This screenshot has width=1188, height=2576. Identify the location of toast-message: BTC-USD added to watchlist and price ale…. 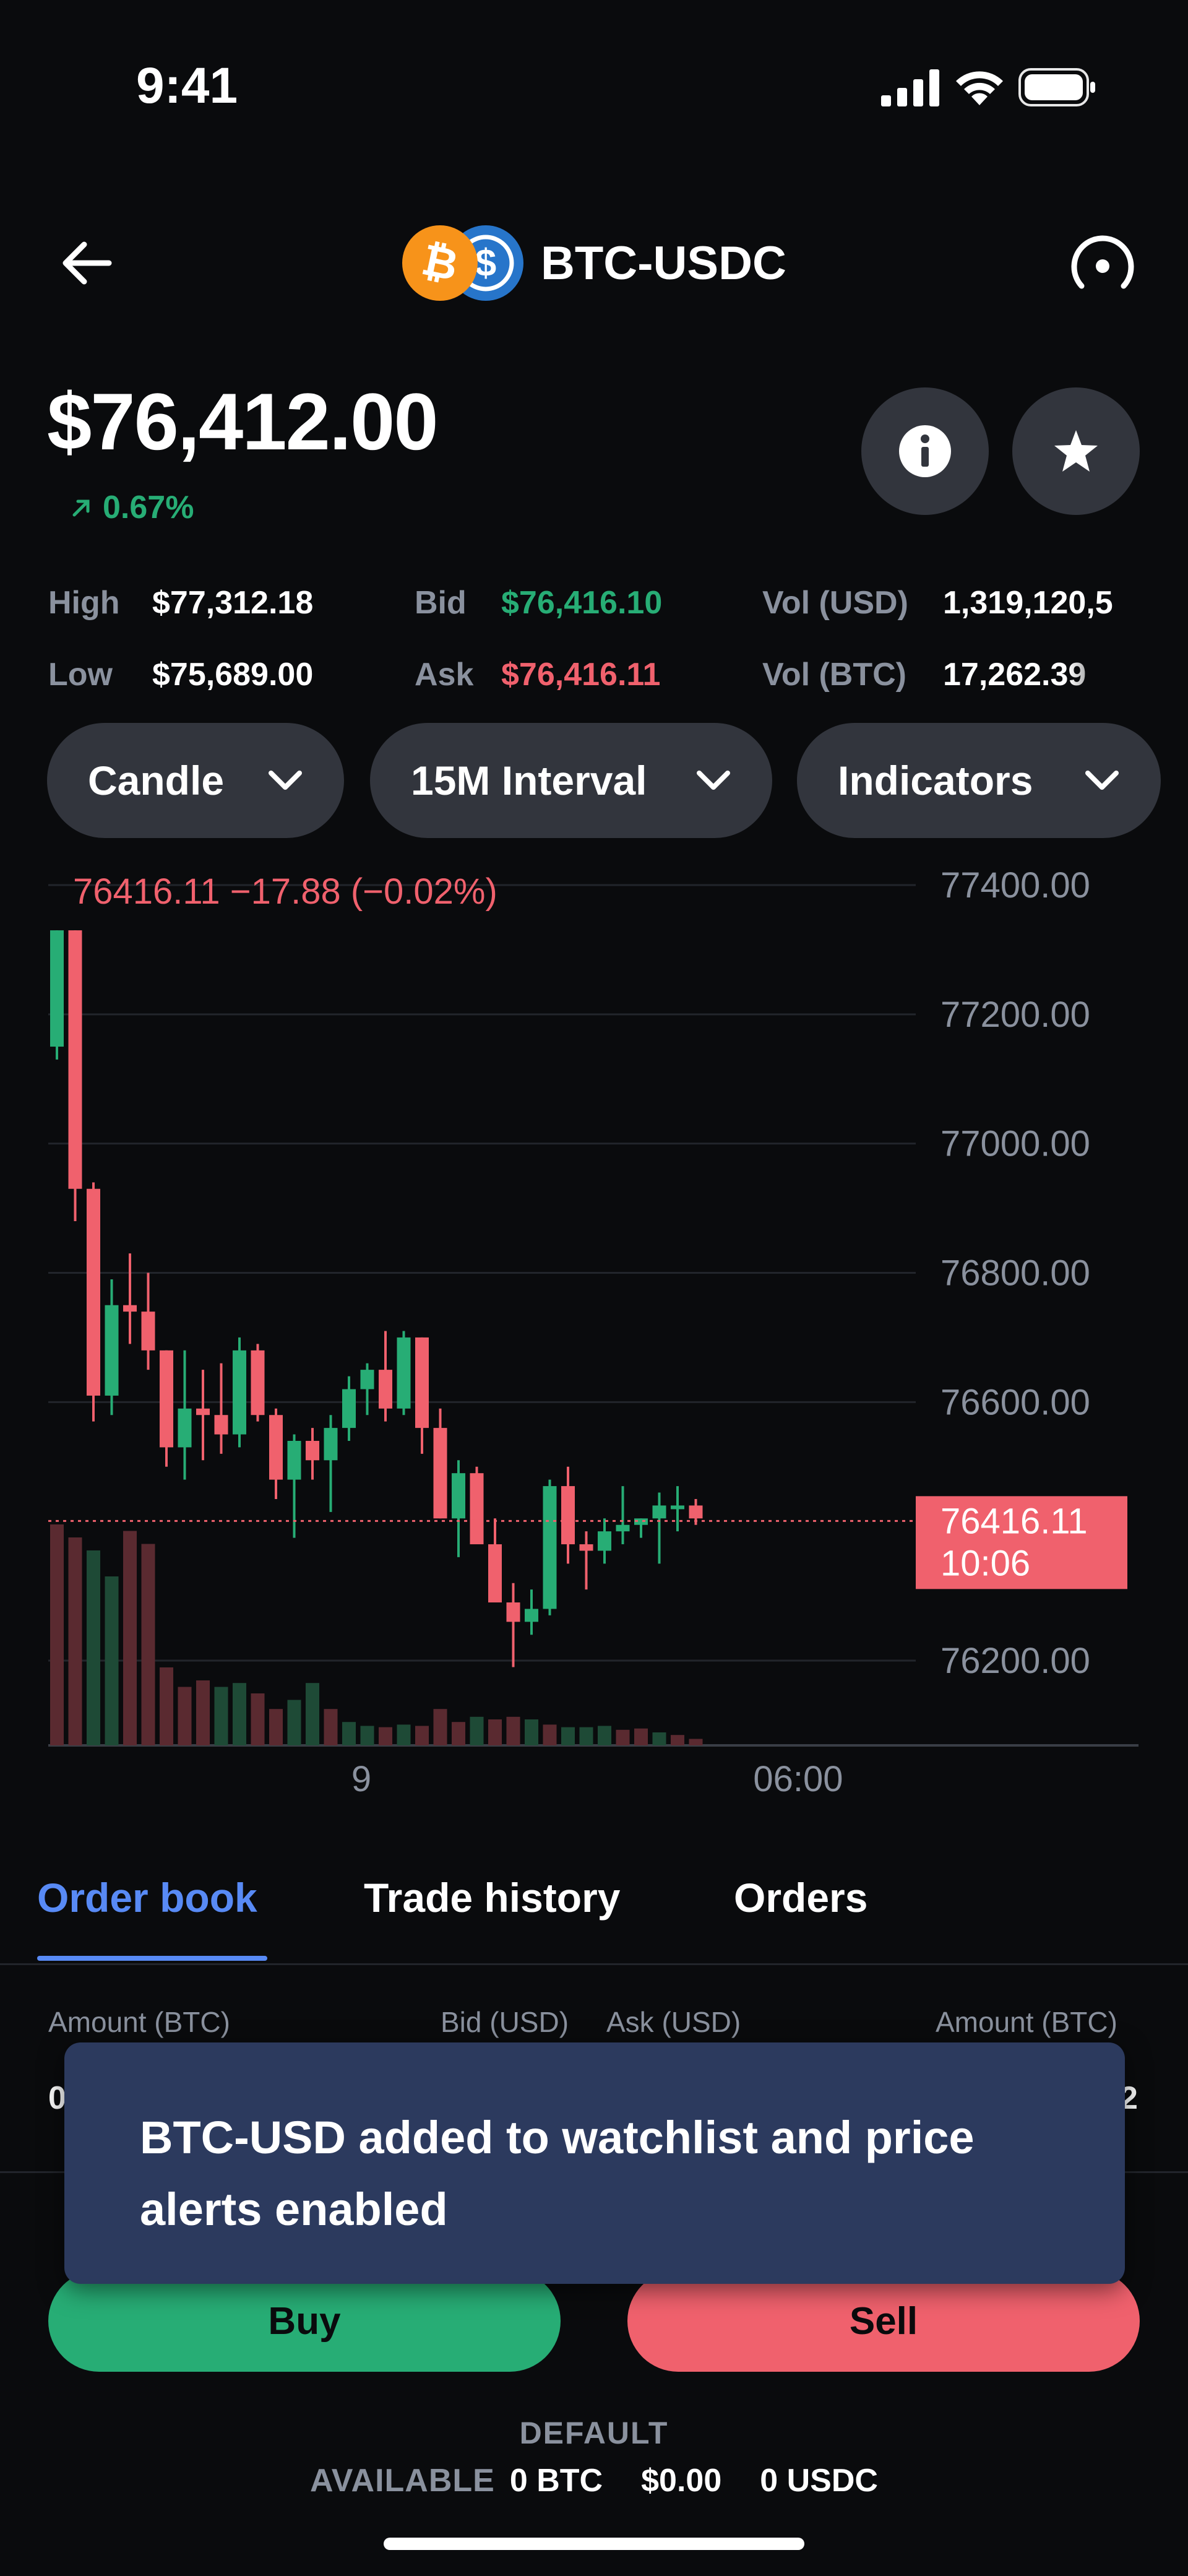
(557, 2173).